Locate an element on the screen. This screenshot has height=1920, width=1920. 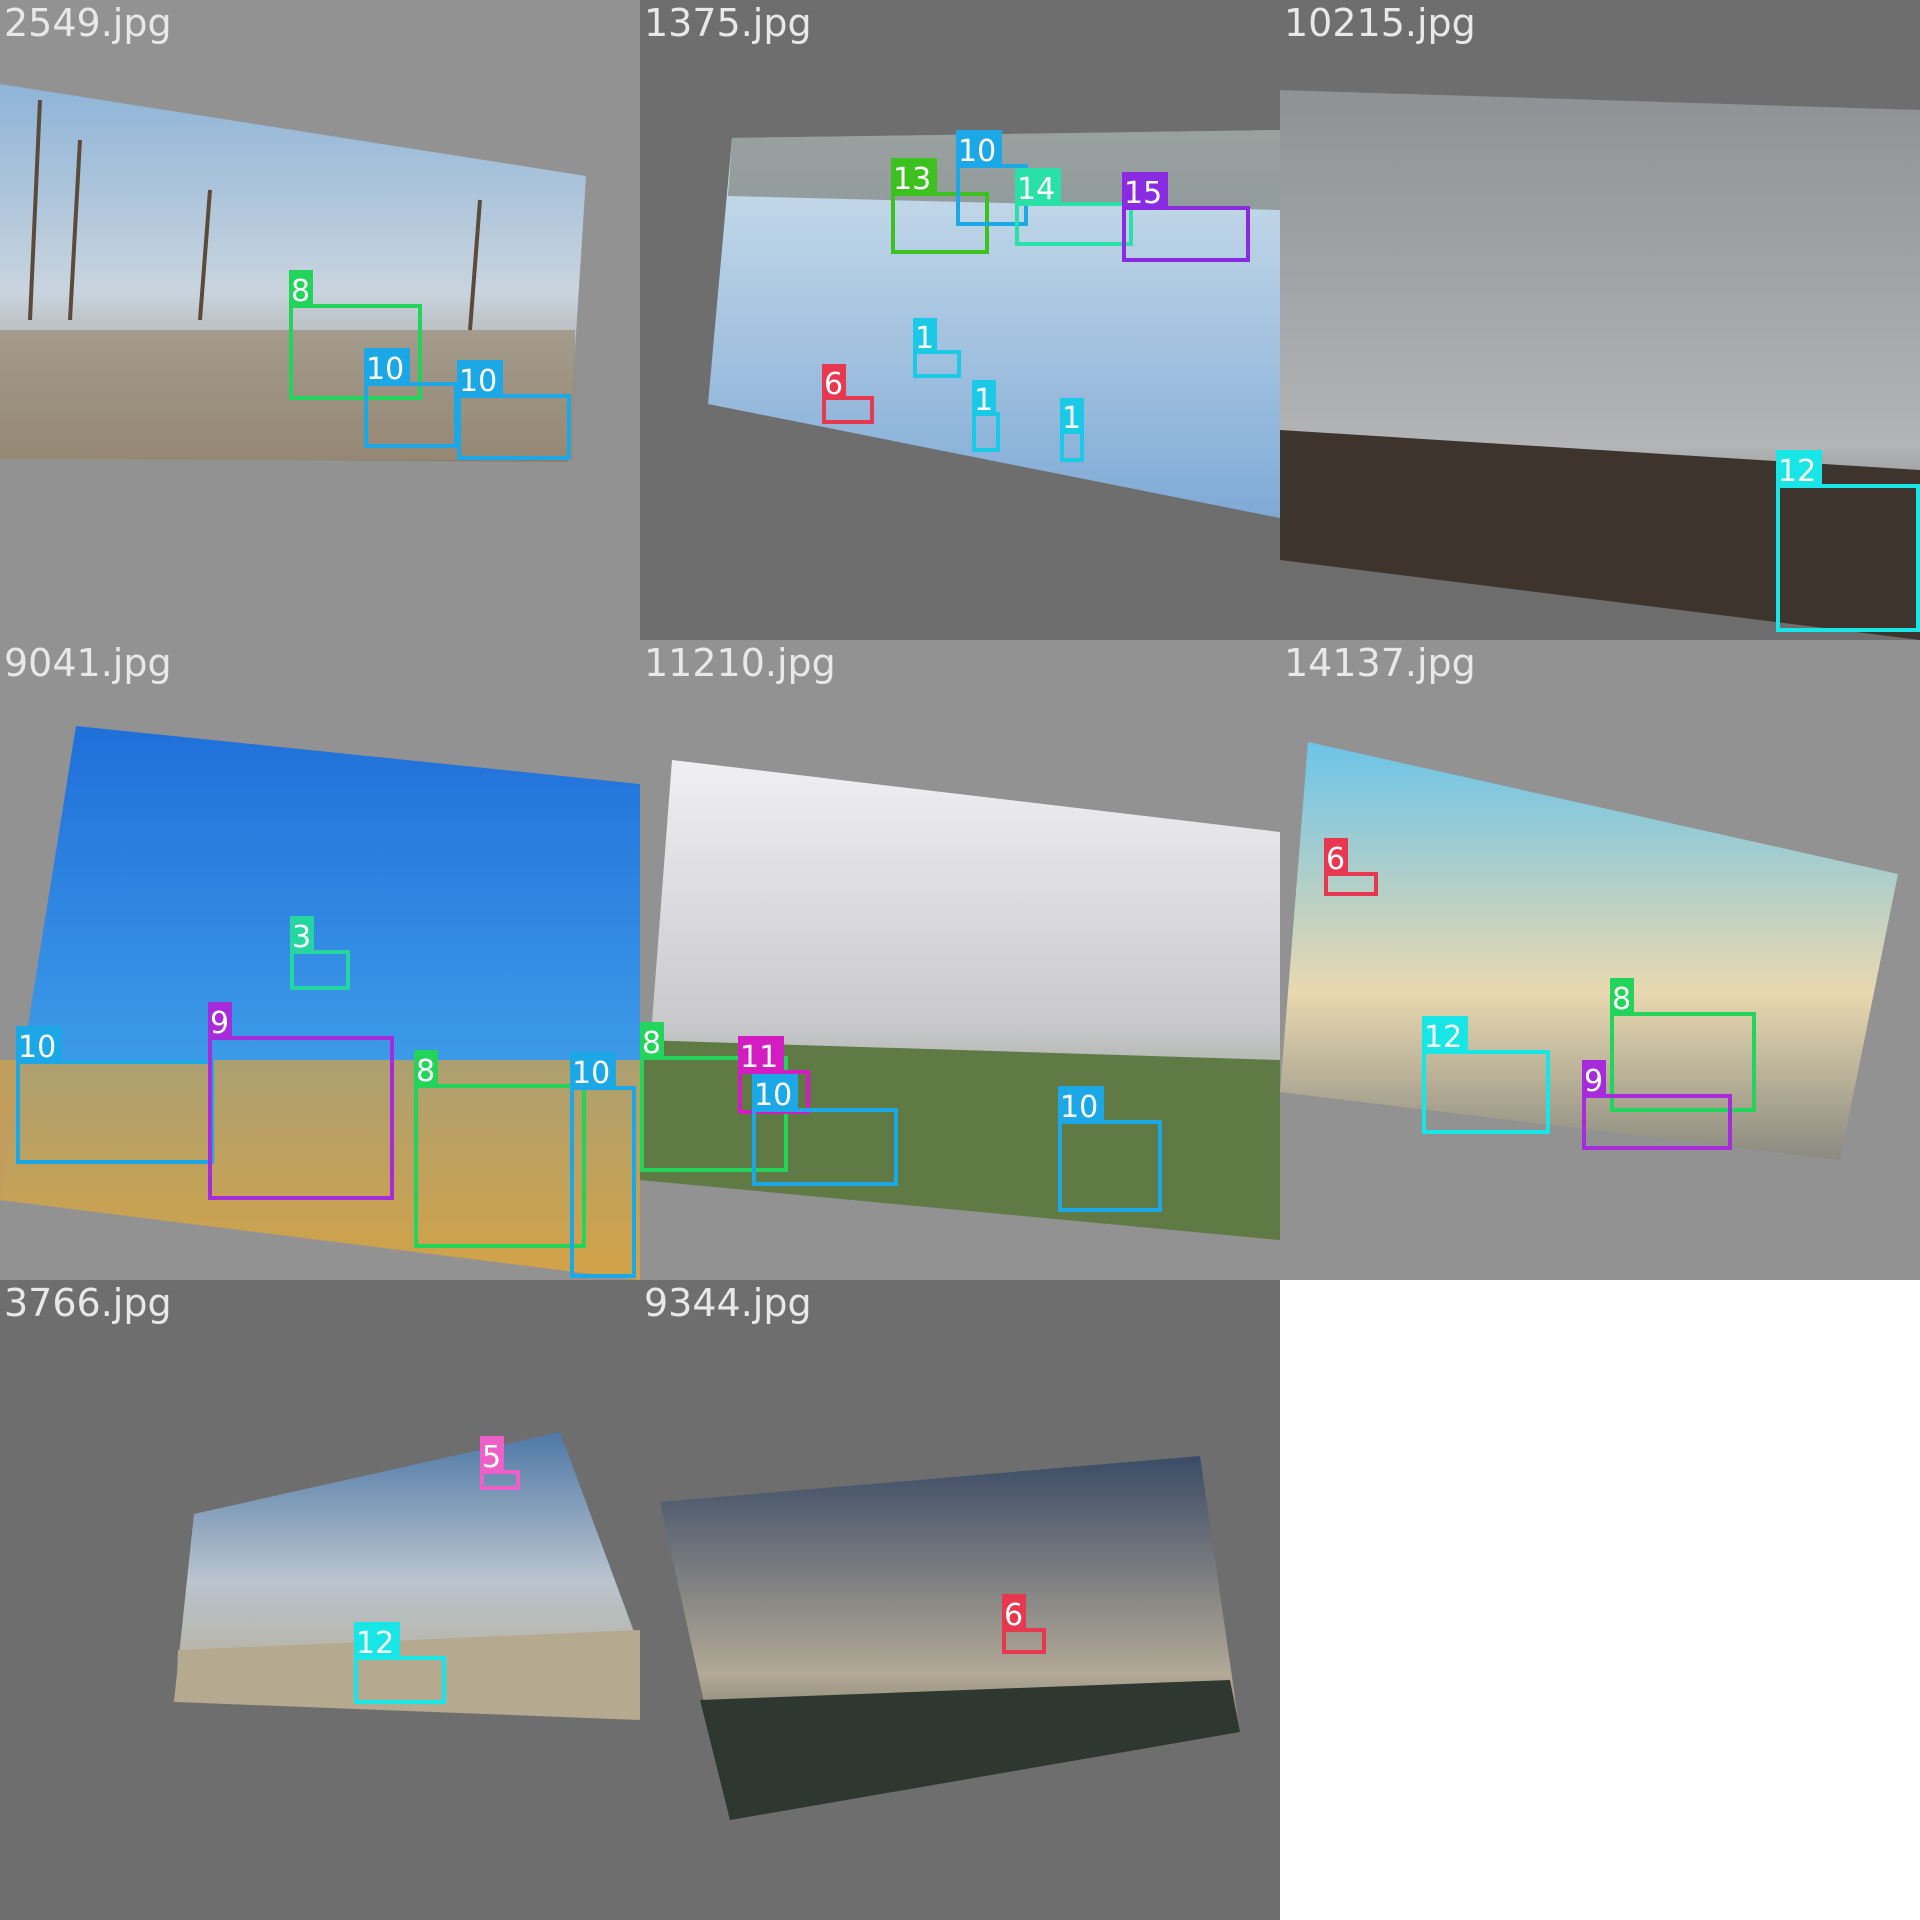
detections: 12 is located at coordinates (1848, 541).